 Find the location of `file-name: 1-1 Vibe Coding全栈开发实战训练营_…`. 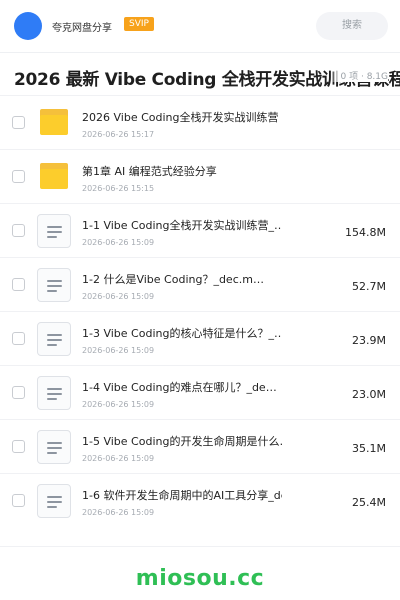

file-name: 1-1 Vibe Coding全栈开发实战训练营_… is located at coordinates (182, 225).